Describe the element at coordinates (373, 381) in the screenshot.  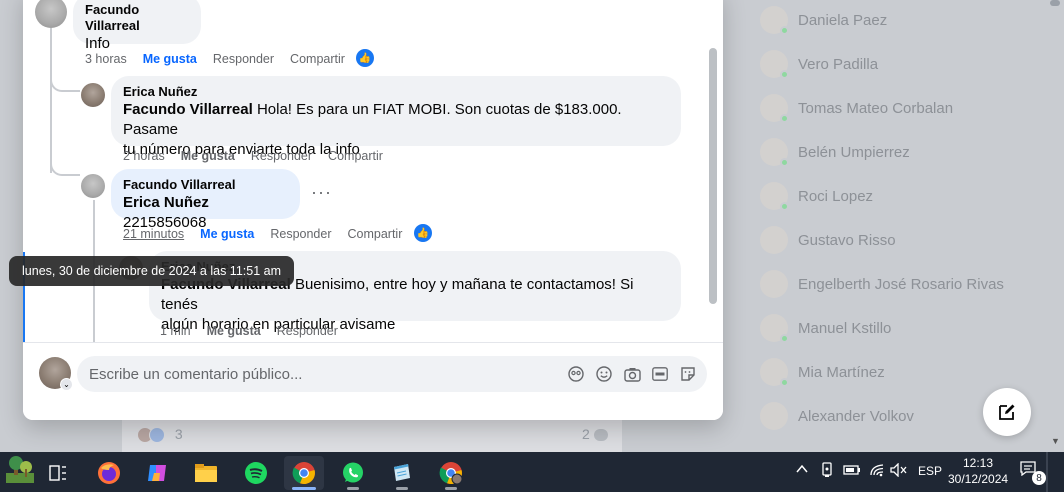
I see `comment-composer: ⌄` at that location.